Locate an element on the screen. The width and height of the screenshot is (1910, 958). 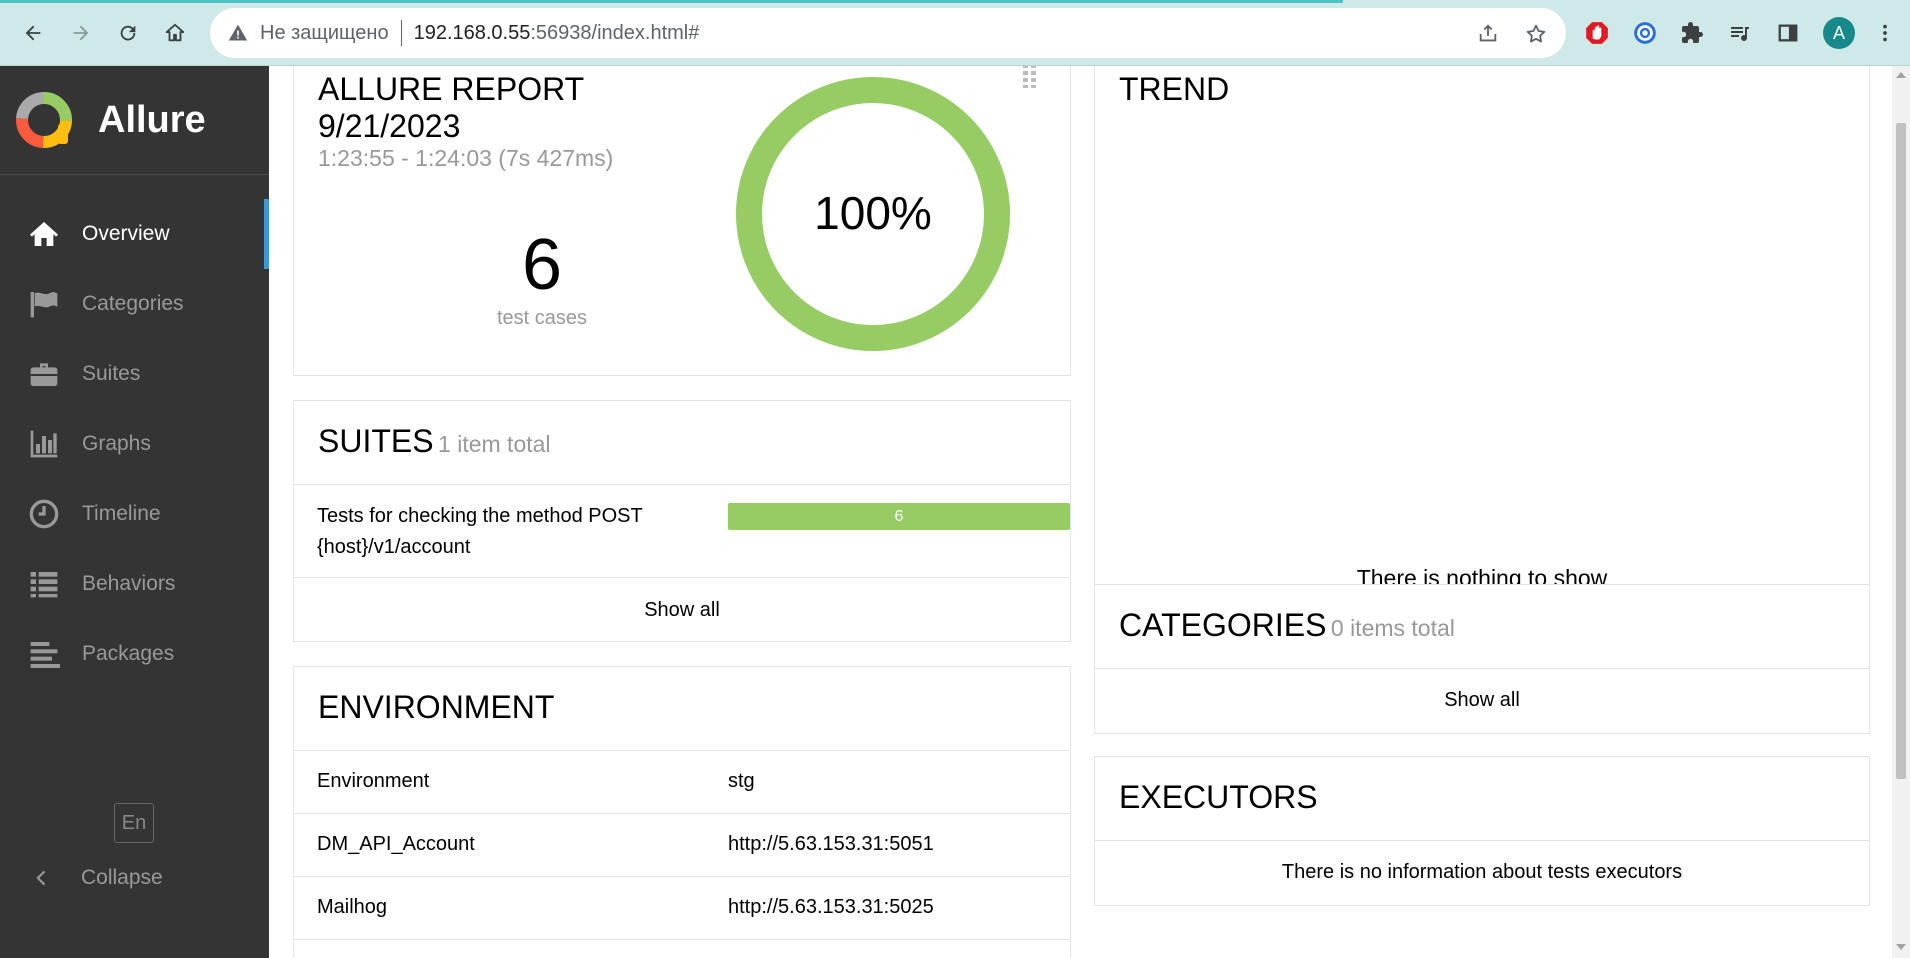
env-value: stg is located at coordinates (741, 781).